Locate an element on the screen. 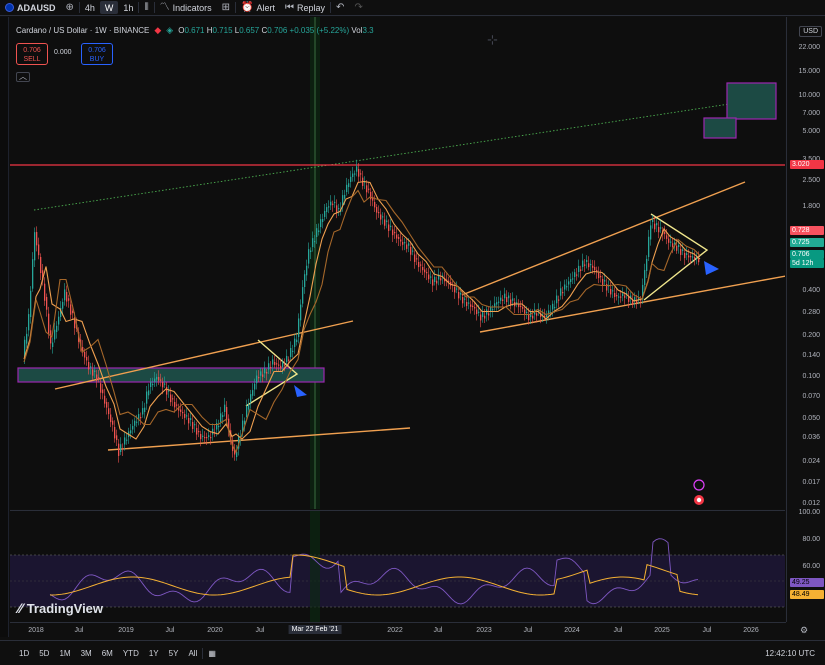  price-tick-label: 0.036 is located at coordinates (811, 437).